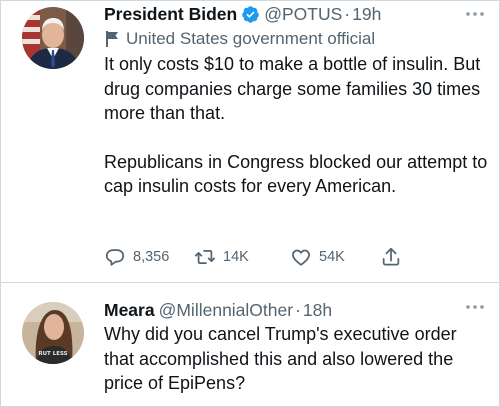 This screenshot has width=500, height=407. Describe the element at coordinates (250, 14) in the screenshot. I see `verified-badge-icon` at that location.